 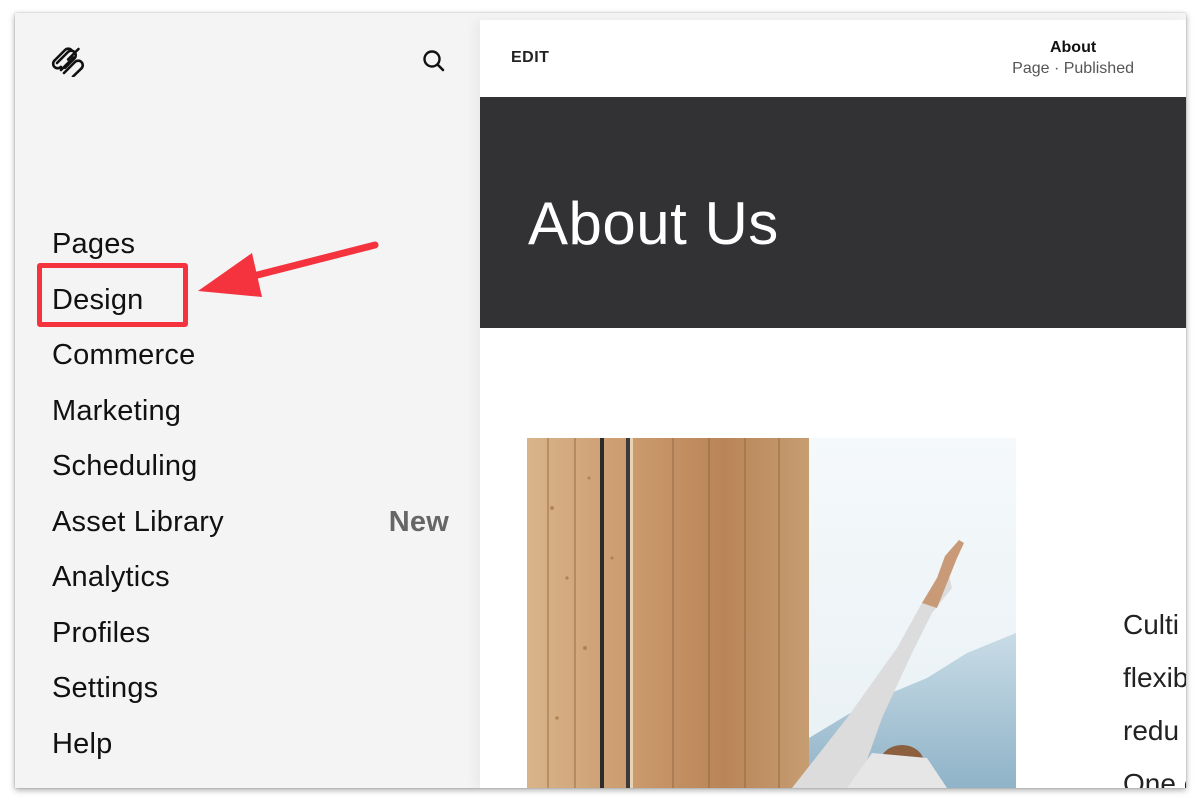 What do you see at coordinates (105, 688) in the screenshot?
I see `sidebar-item-label: Settings` at bounding box center [105, 688].